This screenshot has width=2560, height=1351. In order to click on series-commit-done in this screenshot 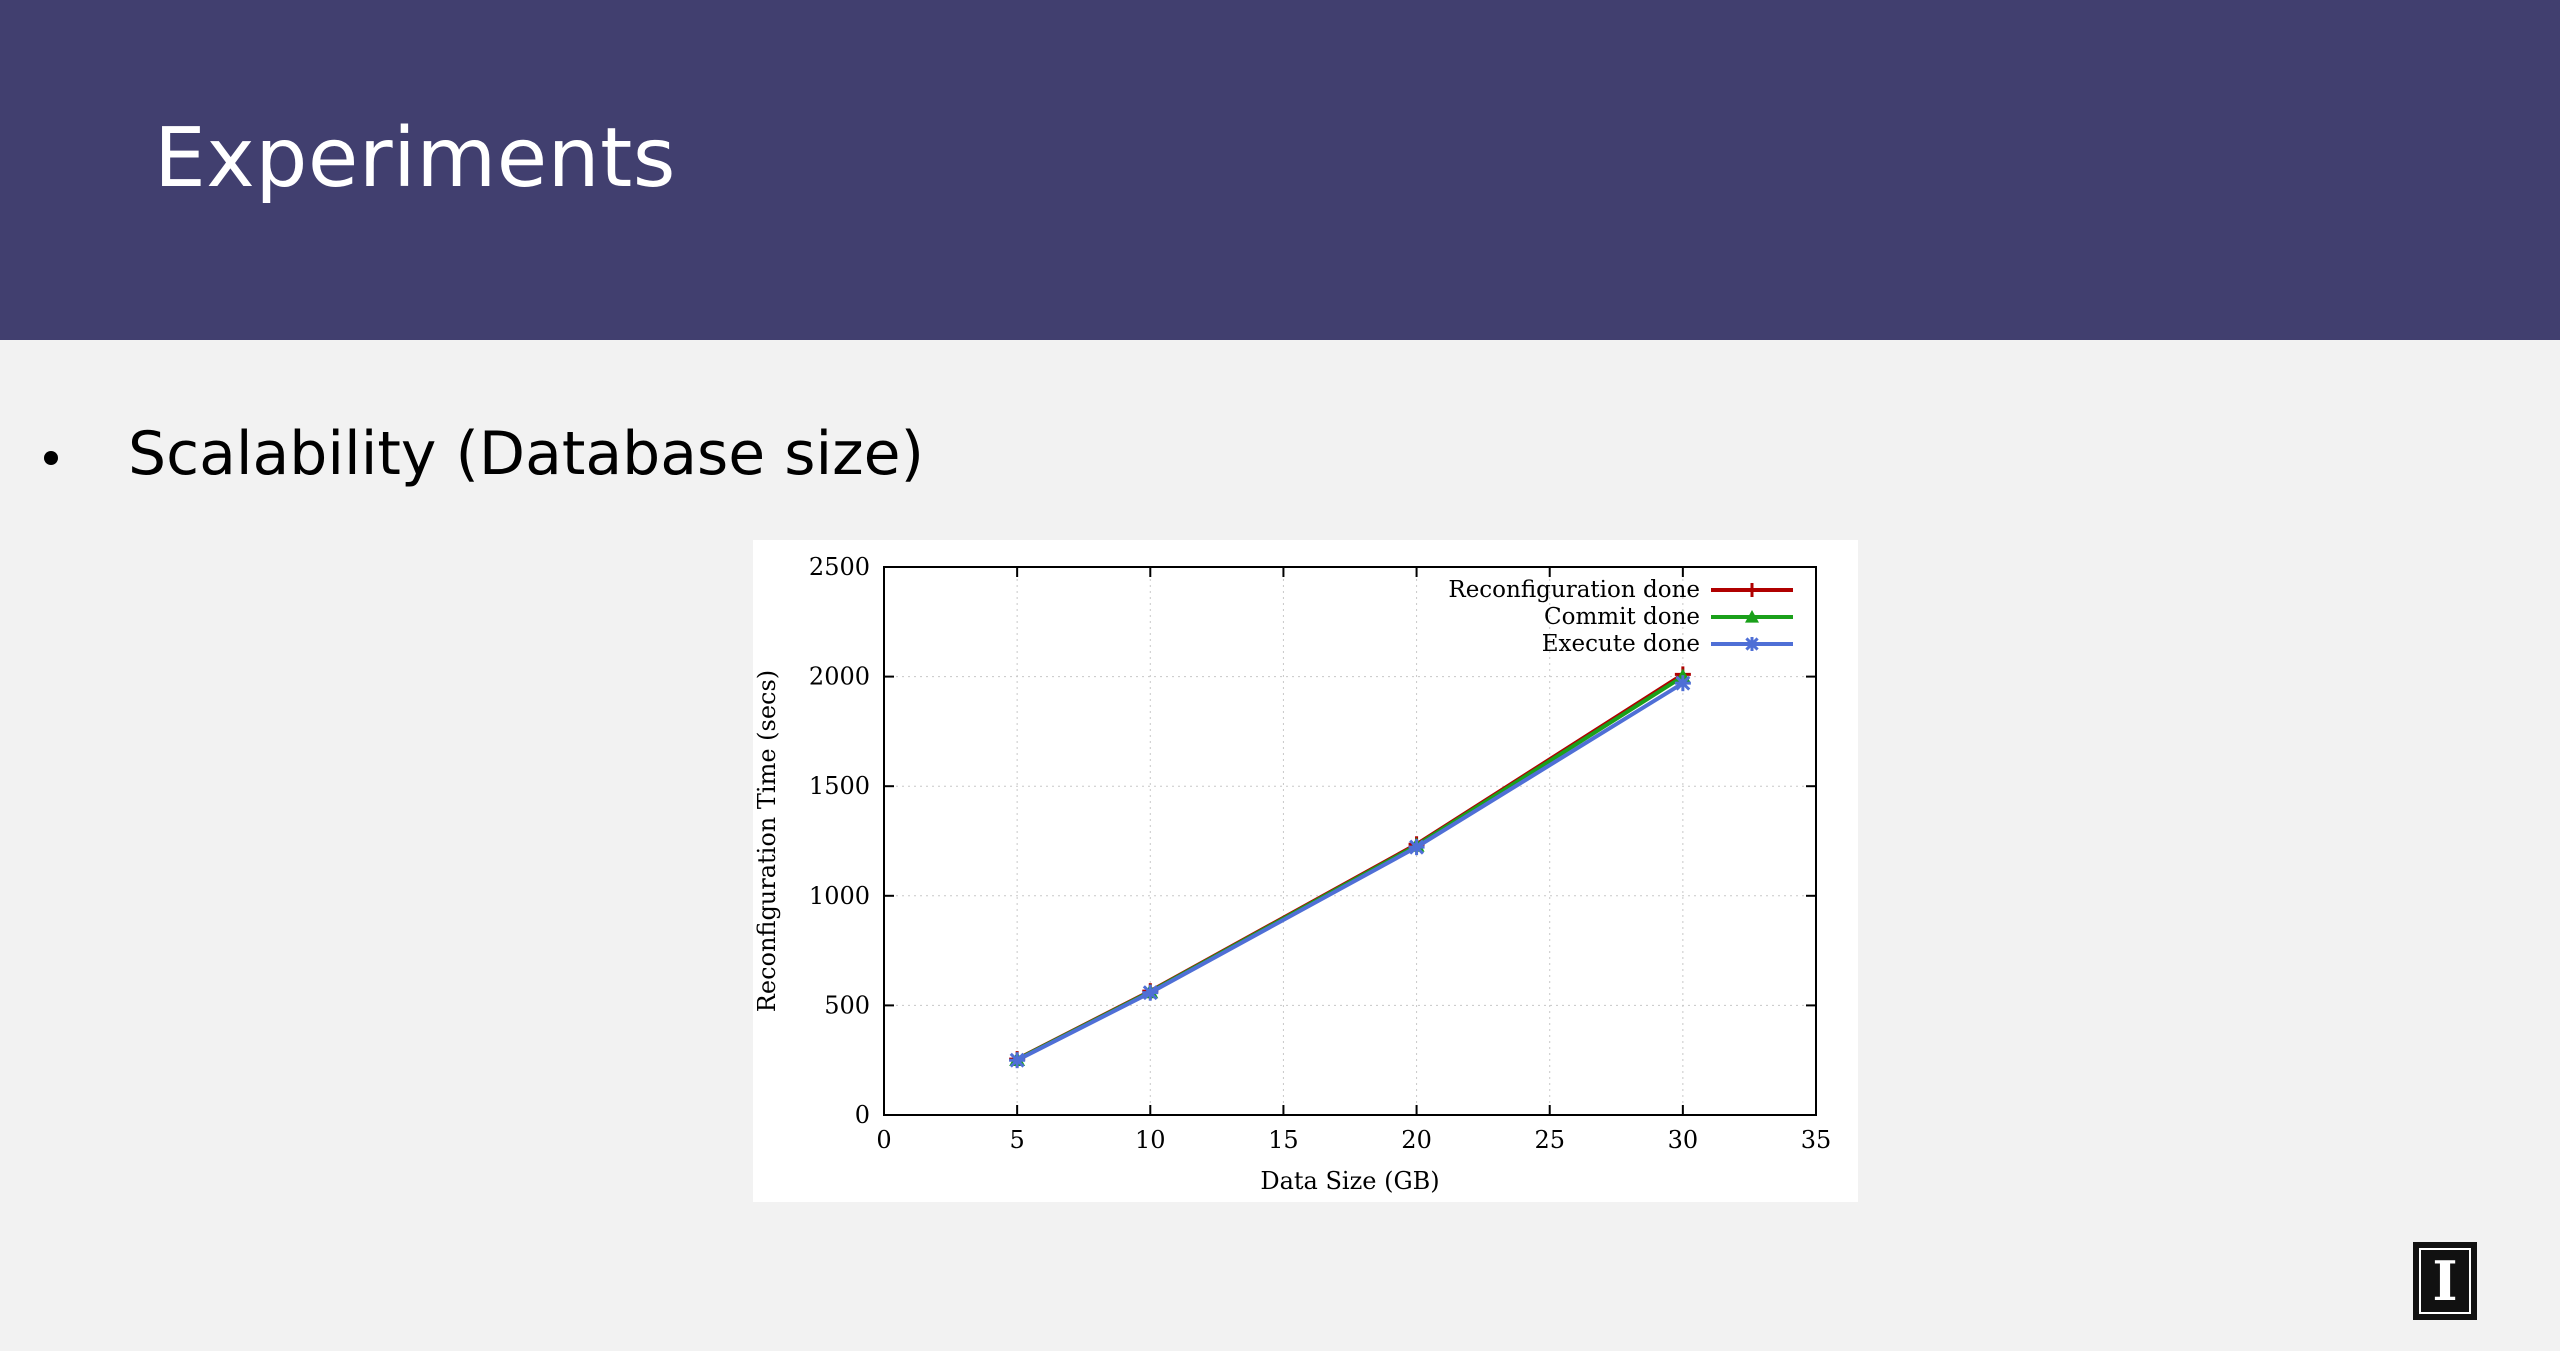, I will do `click(1350, 867)`.